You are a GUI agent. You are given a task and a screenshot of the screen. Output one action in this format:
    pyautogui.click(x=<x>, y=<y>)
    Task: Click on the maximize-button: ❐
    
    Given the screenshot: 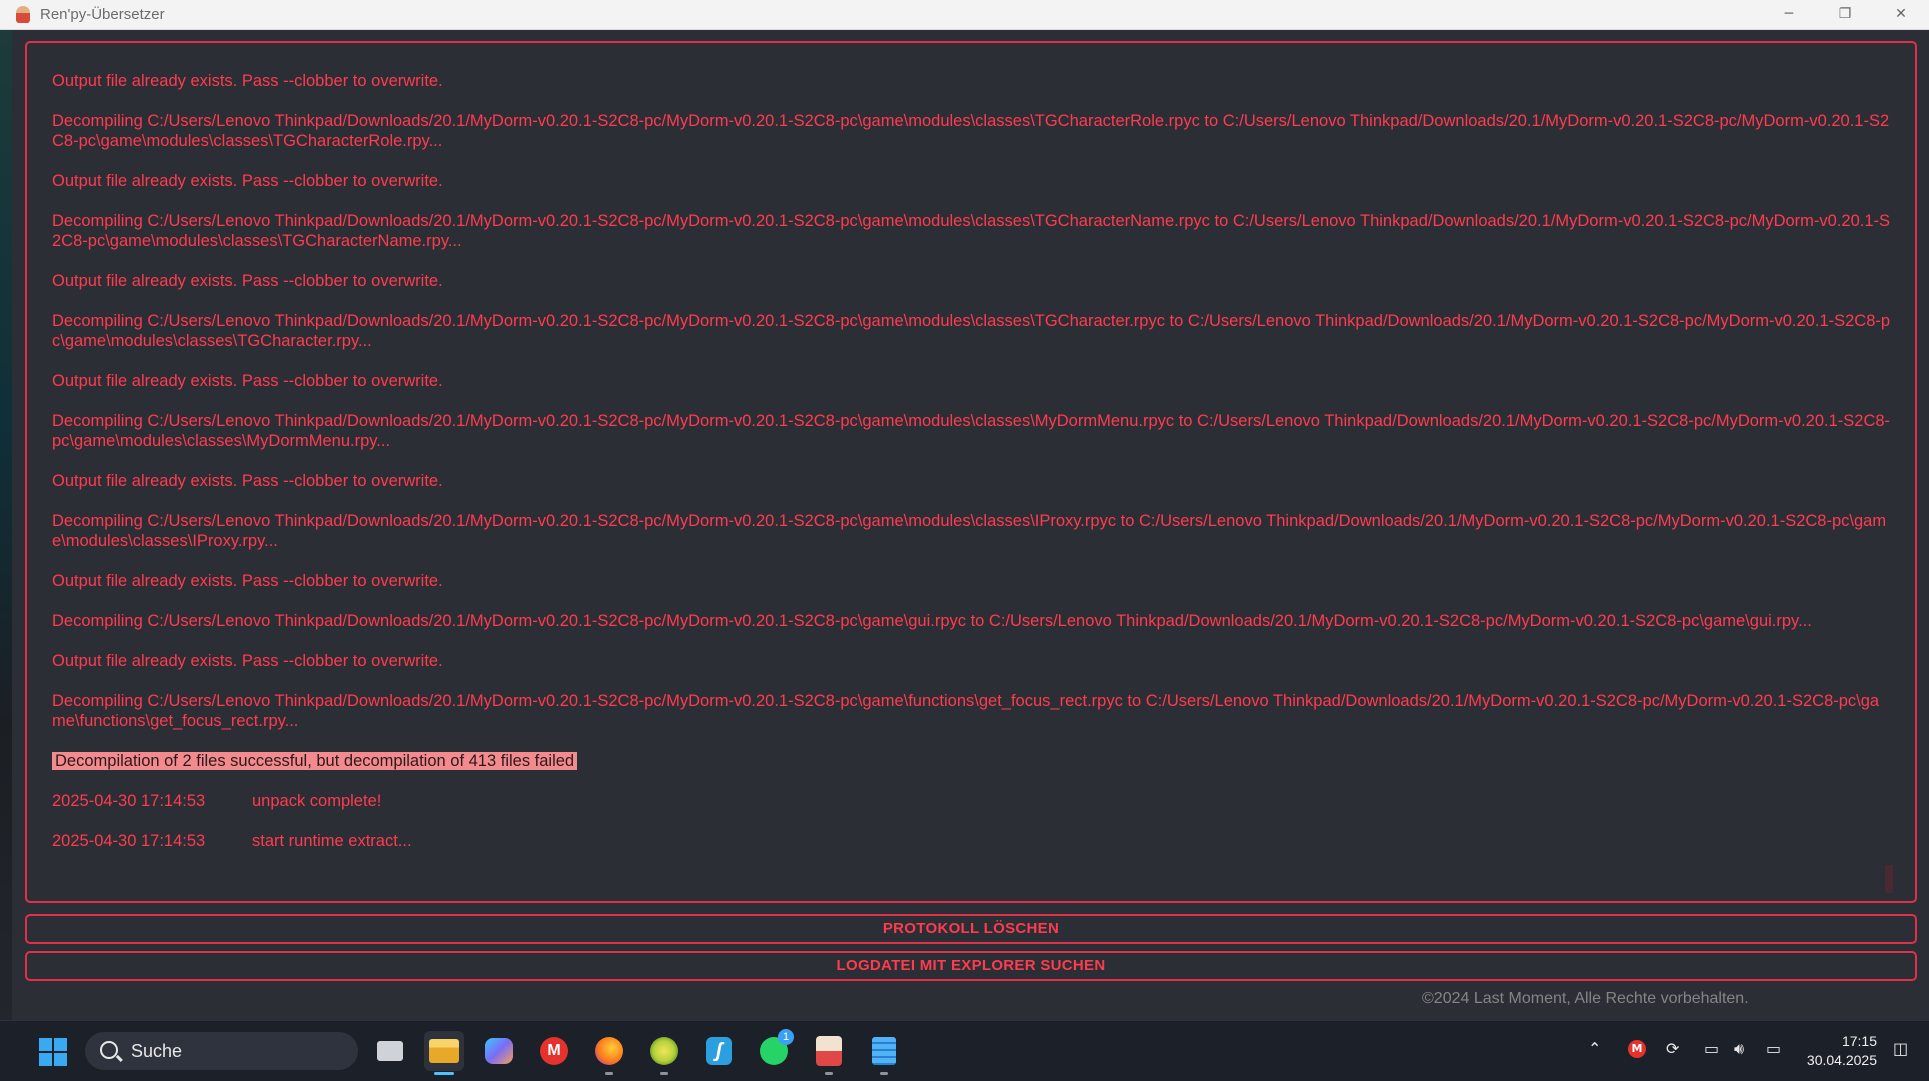 What is the action you would take?
    pyautogui.click(x=1845, y=14)
    